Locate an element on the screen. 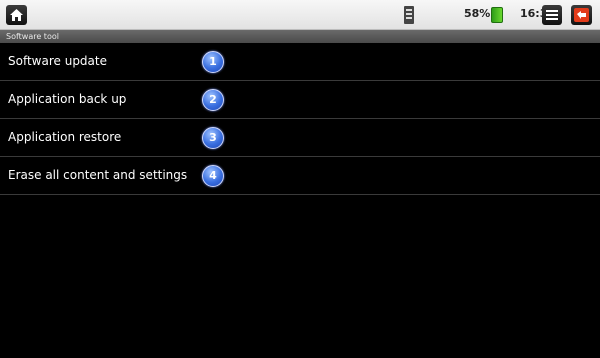  page-title: Software tool is located at coordinates (300, 36).